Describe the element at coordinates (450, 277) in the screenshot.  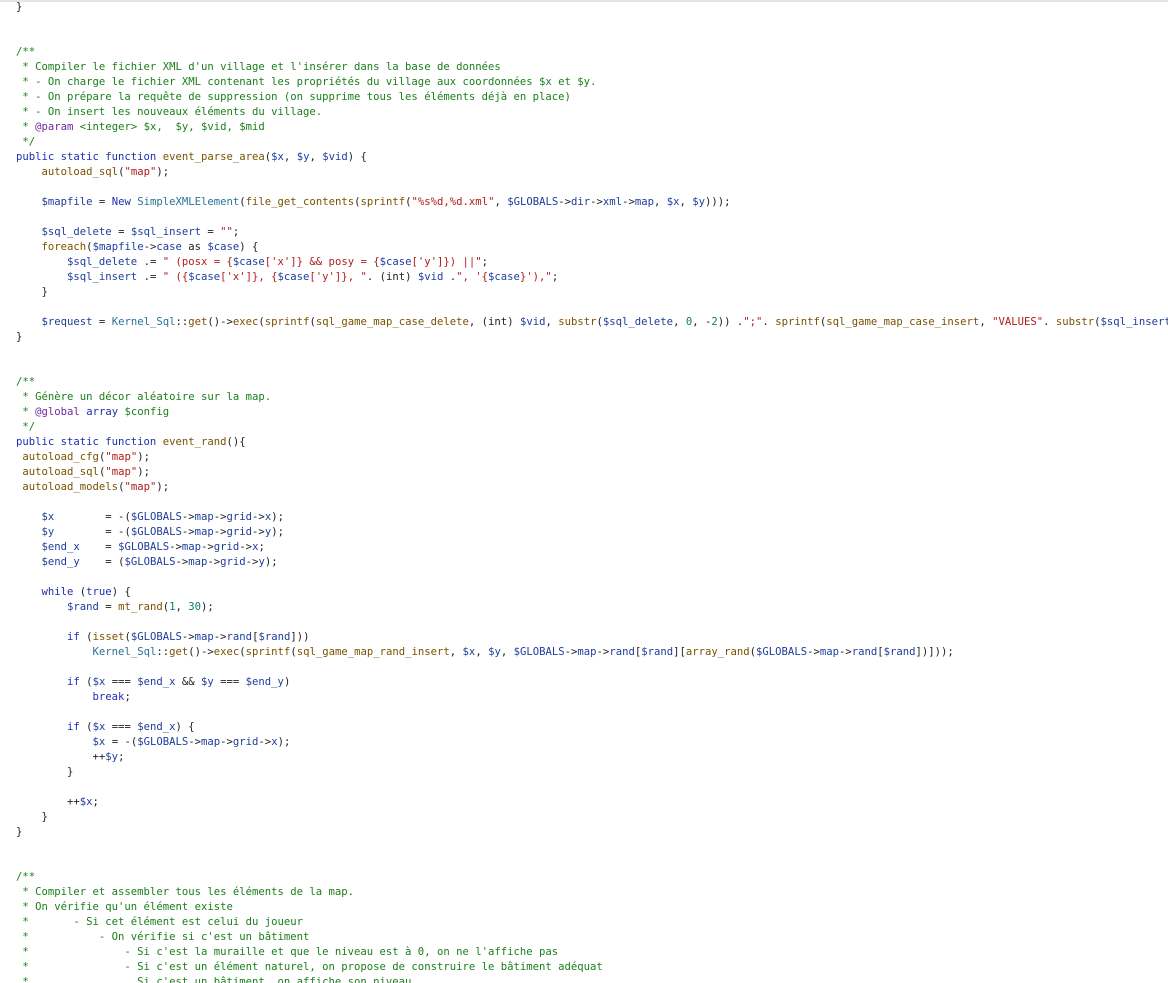
I see `code-token: .` at that location.